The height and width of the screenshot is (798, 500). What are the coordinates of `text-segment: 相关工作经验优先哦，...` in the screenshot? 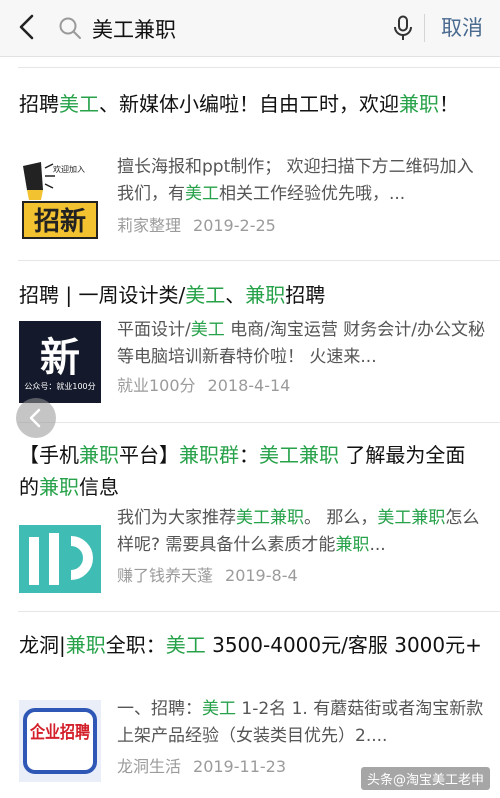 It's located at (312, 194).